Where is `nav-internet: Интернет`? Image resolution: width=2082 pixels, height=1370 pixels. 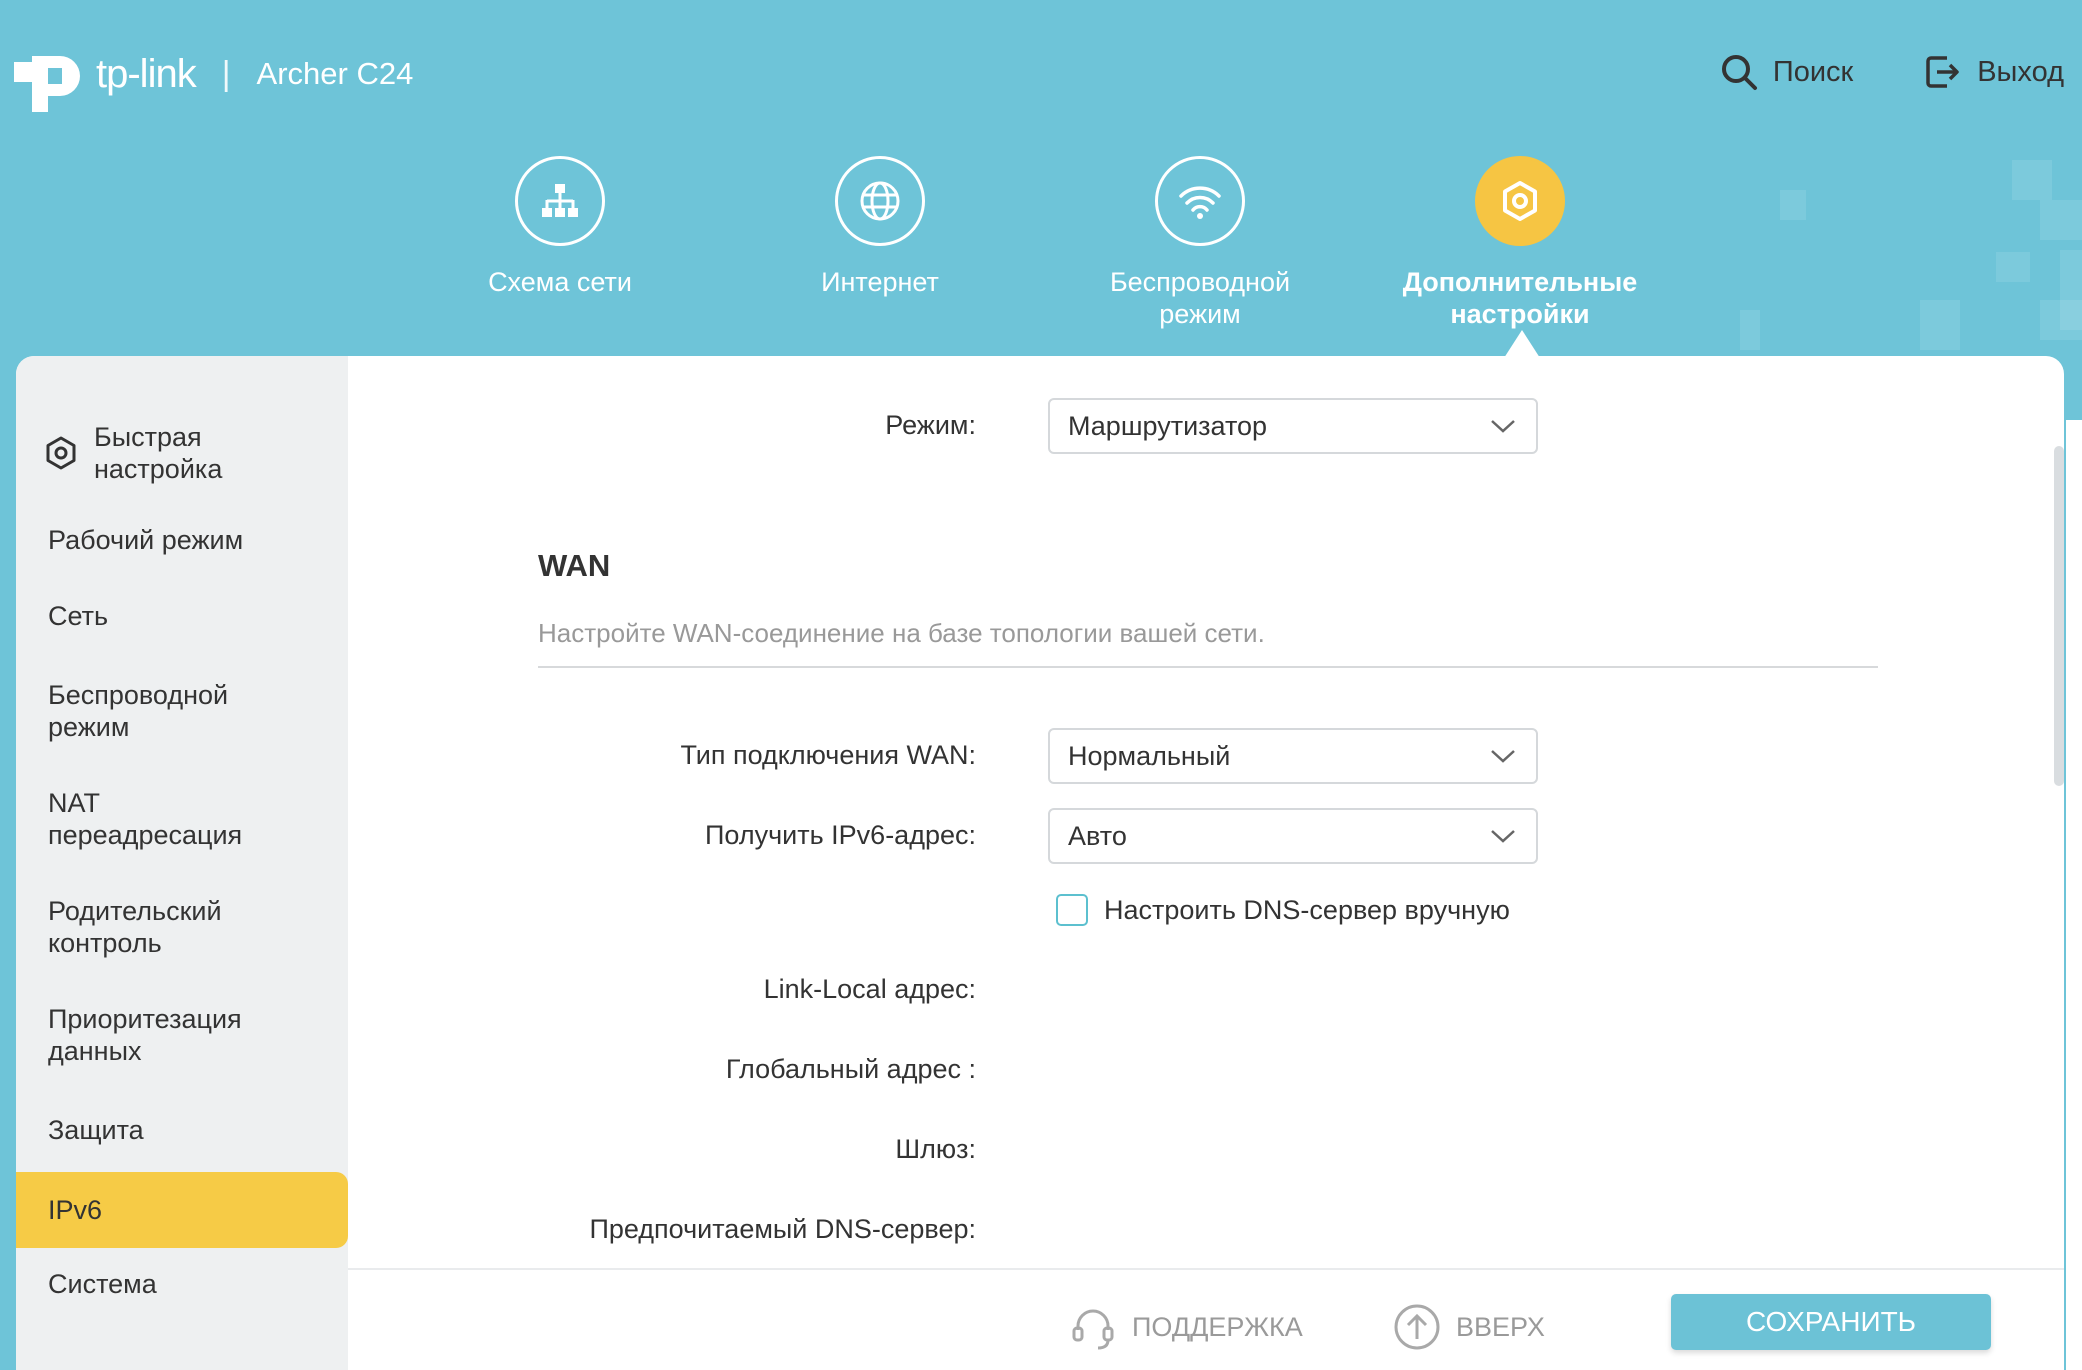
nav-internet: Интернет is located at coordinates (880, 227).